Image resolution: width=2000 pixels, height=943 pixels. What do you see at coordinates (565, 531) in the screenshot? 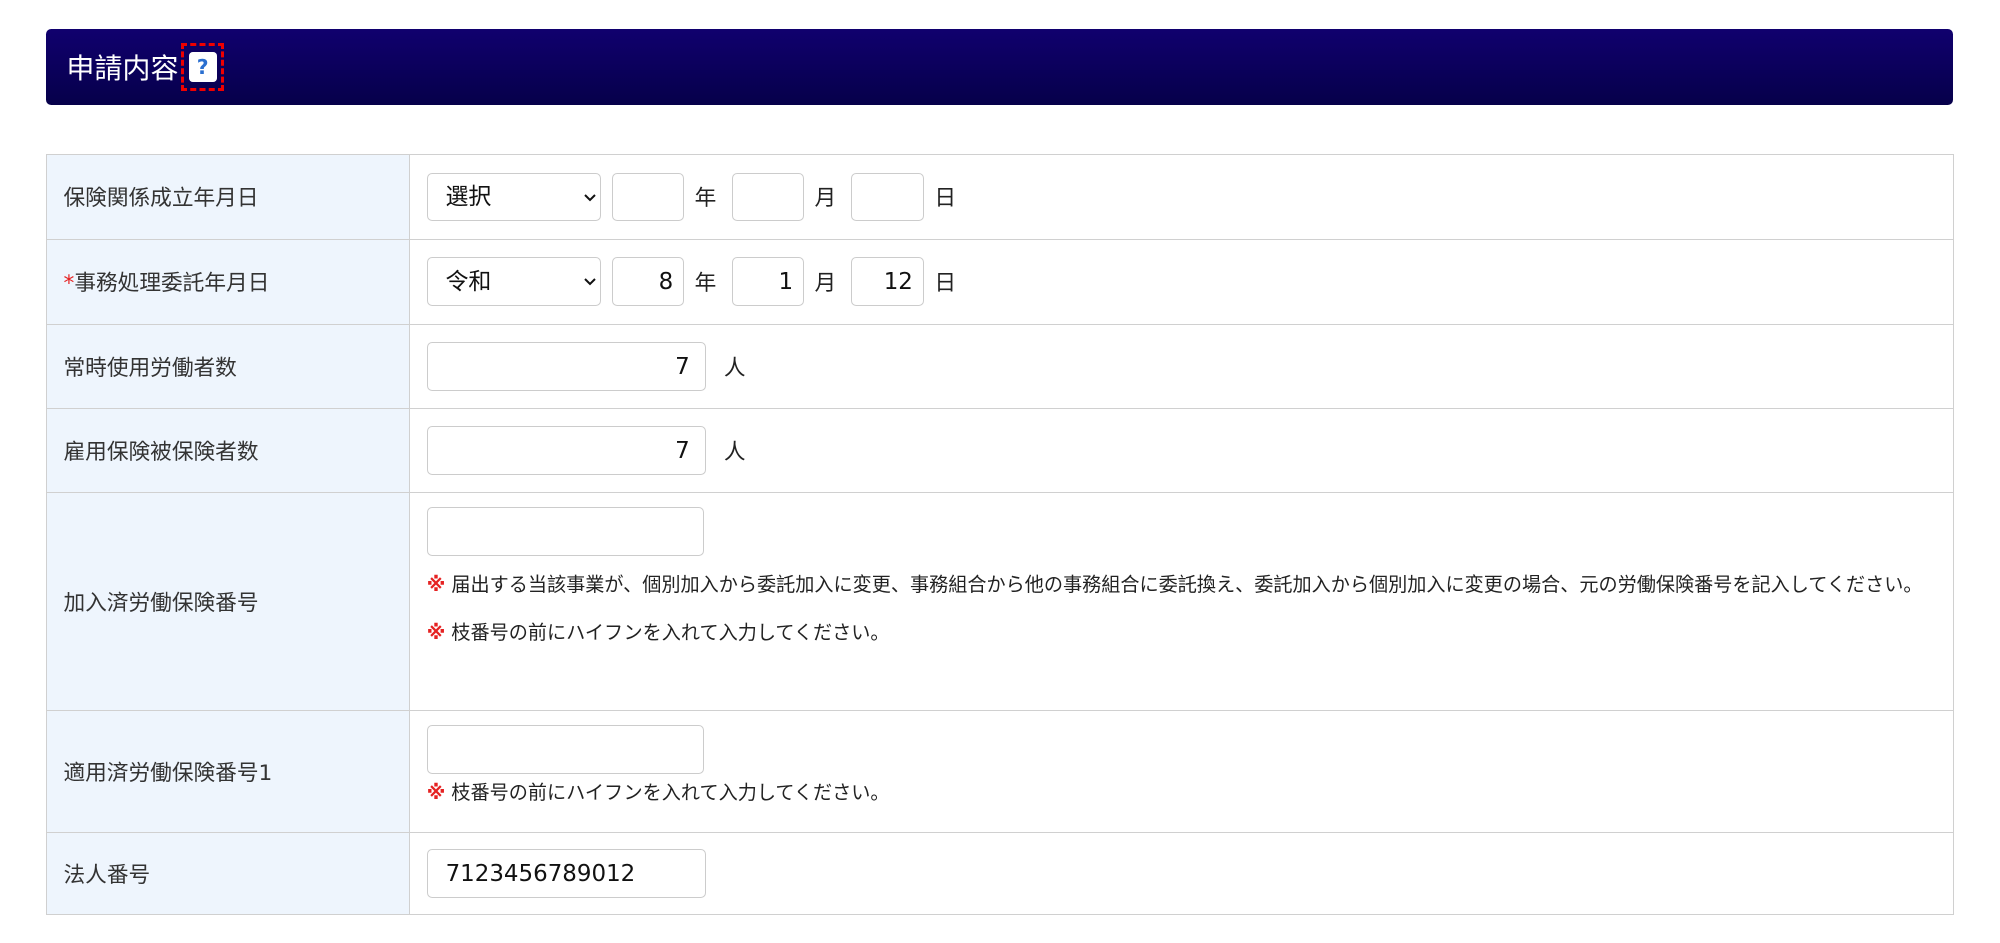
I see `enrolled-insurance-number-input` at bounding box center [565, 531].